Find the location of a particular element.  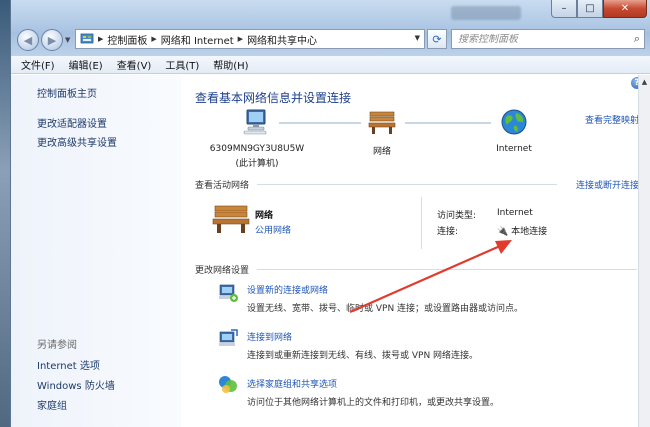

connect-to-network-link: 连接到网络 is located at coordinates (269, 336).